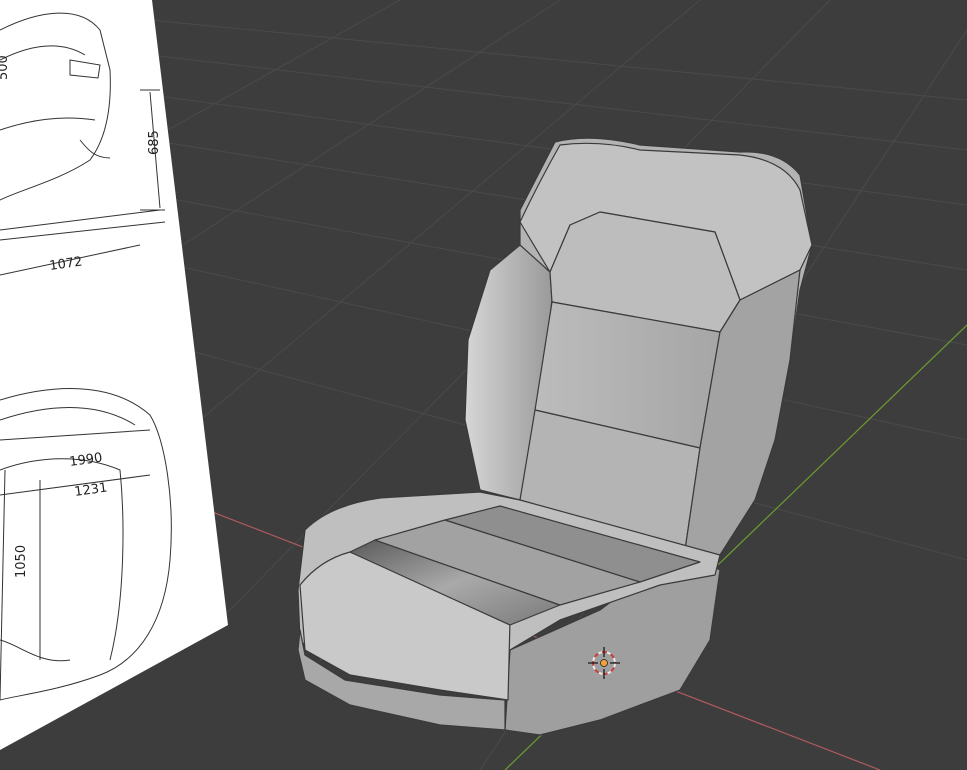  What do you see at coordinates (21, 561) in the screenshot?
I see `dimension-1050: 1050` at bounding box center [21, 561].